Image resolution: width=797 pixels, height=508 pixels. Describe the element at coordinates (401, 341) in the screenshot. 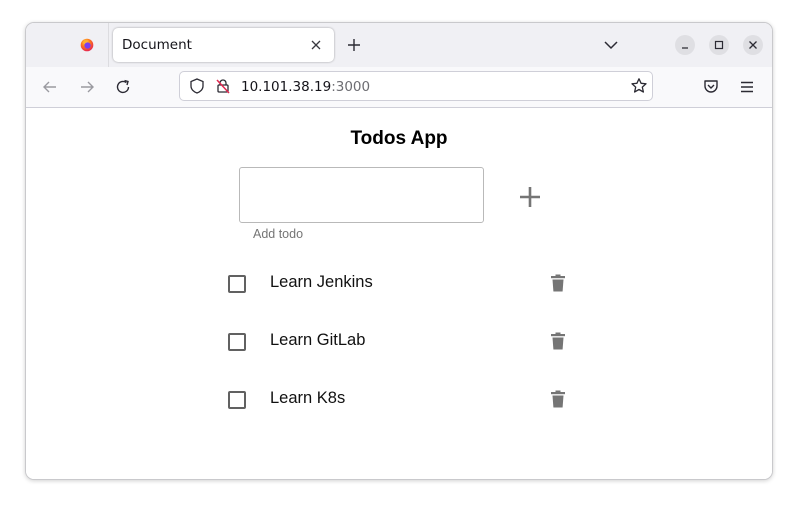

I see `todo-item: Learn GitLab` at that location.